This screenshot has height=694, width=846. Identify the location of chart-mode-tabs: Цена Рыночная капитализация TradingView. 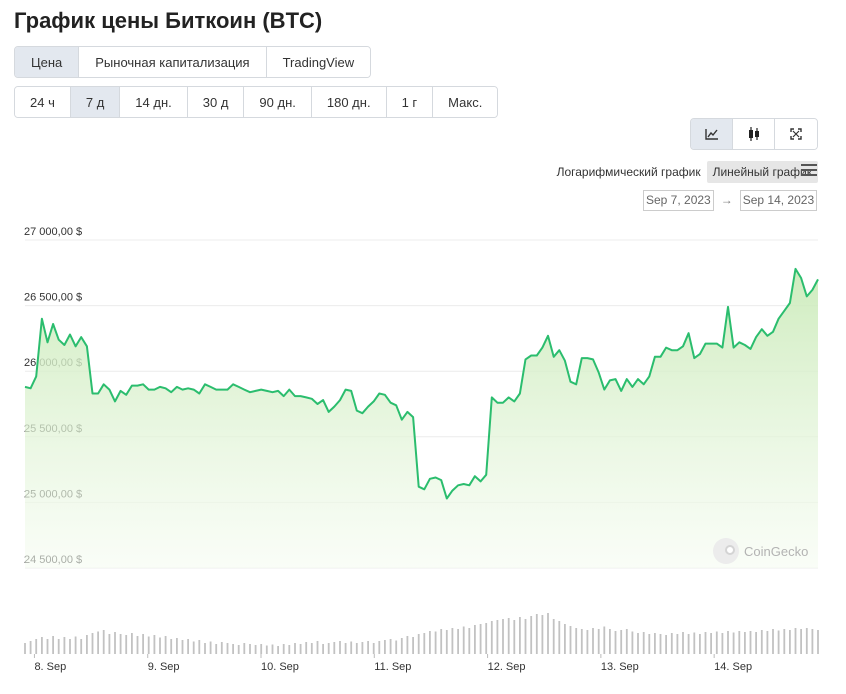
(193, 62).